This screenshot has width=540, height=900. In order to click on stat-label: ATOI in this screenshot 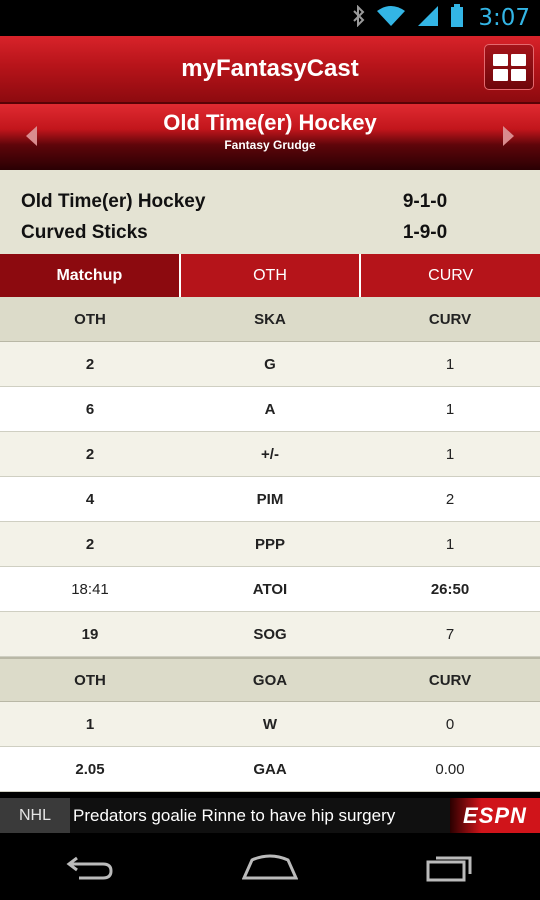, I will do `click(270, 589)`.